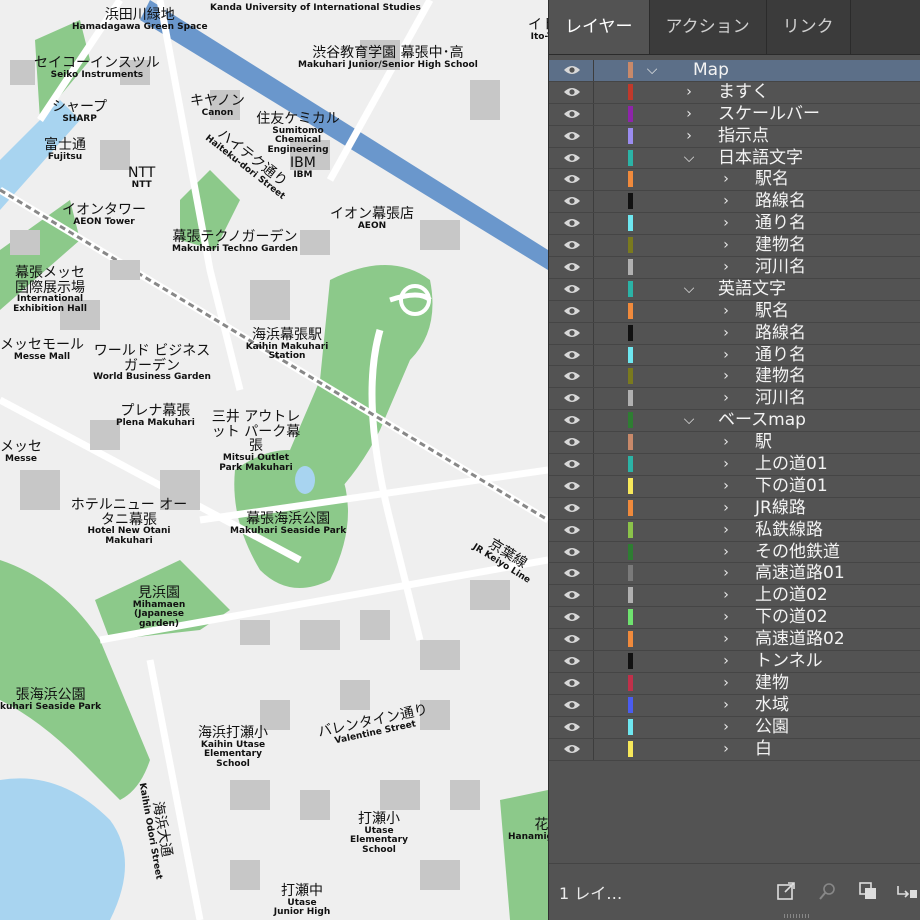 The width and height of the screenshot is (920, 920). Describe the element at coordinates (800, 573) in the screenshot. I see `layer-name: 高速道路01` at that location.